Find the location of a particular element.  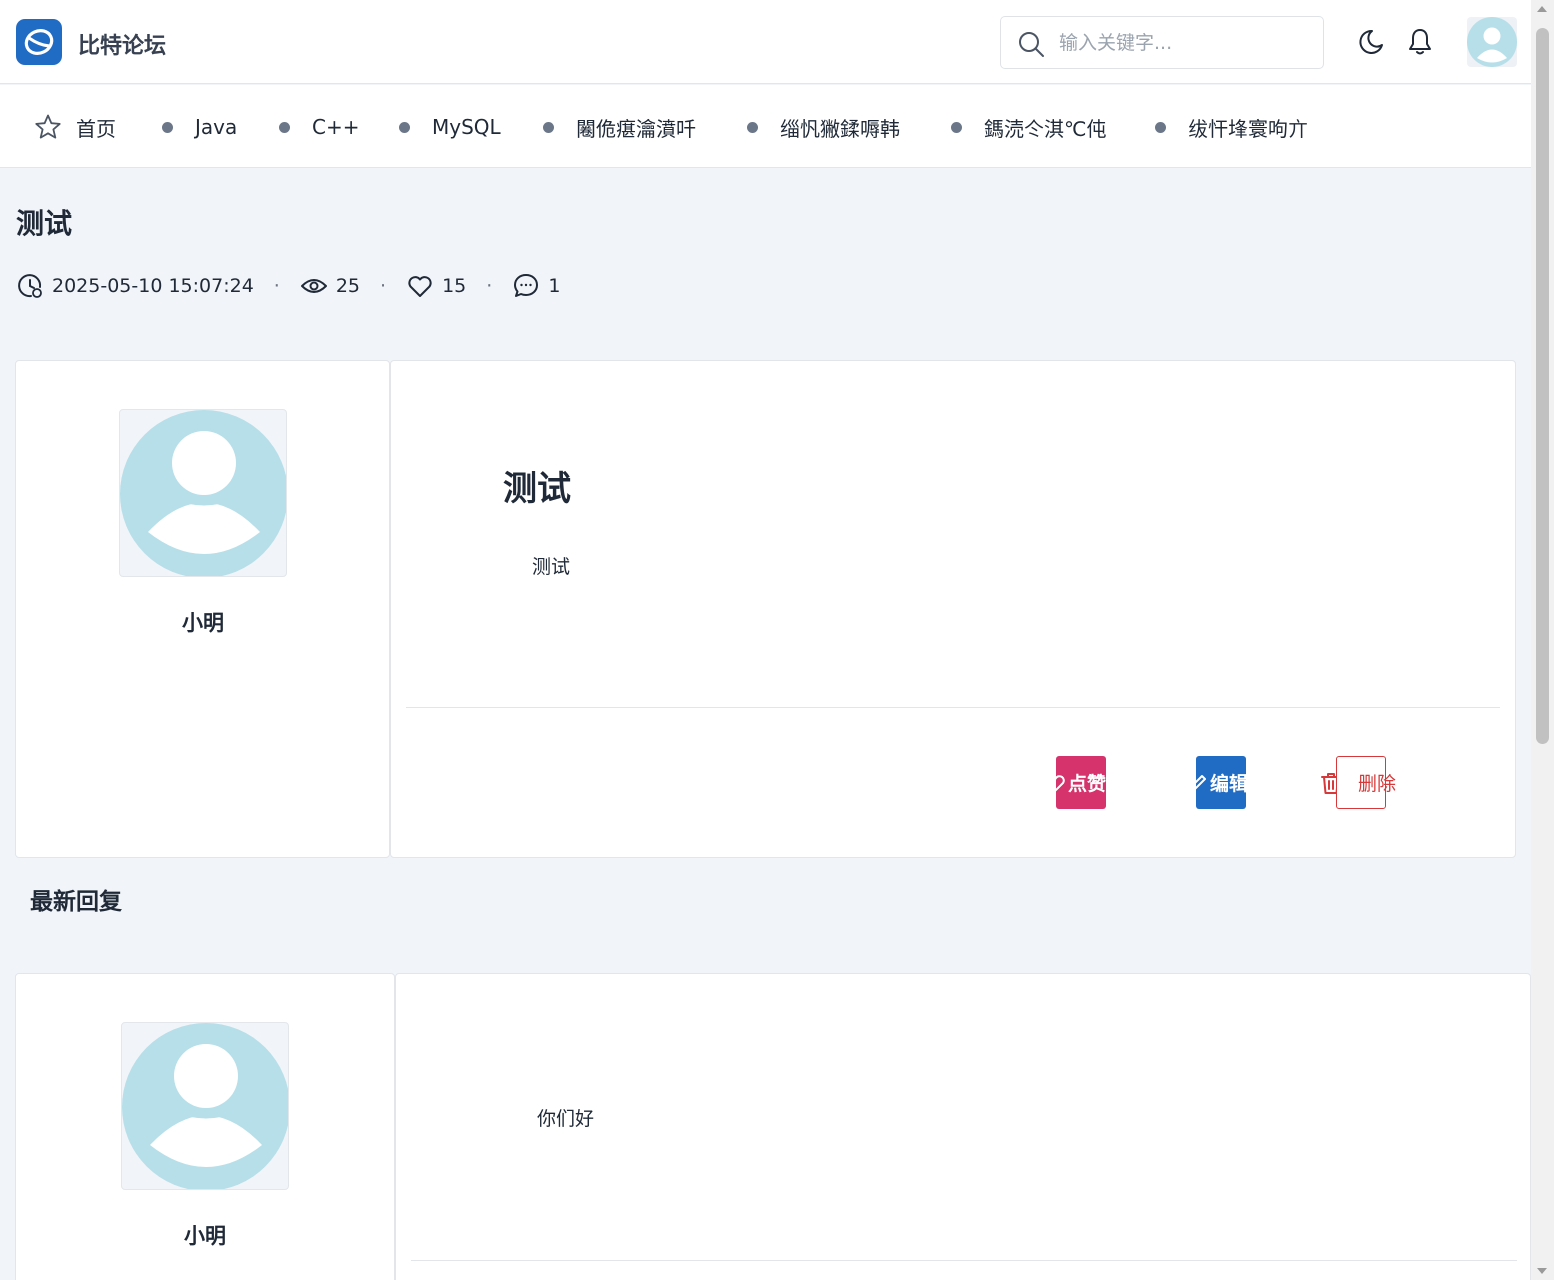

edit-button-label: 编辑 is located at coordinates (1228, 784).